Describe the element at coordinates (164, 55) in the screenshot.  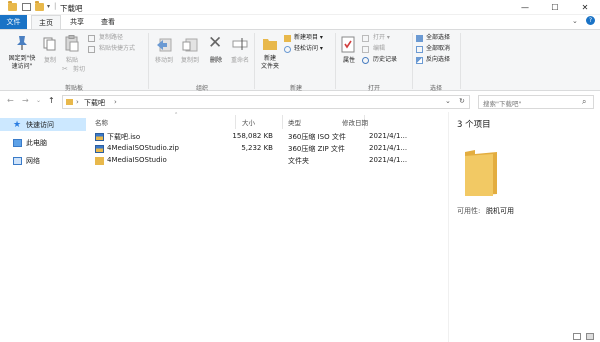
I see `move-to-button: 移动到` at that location.